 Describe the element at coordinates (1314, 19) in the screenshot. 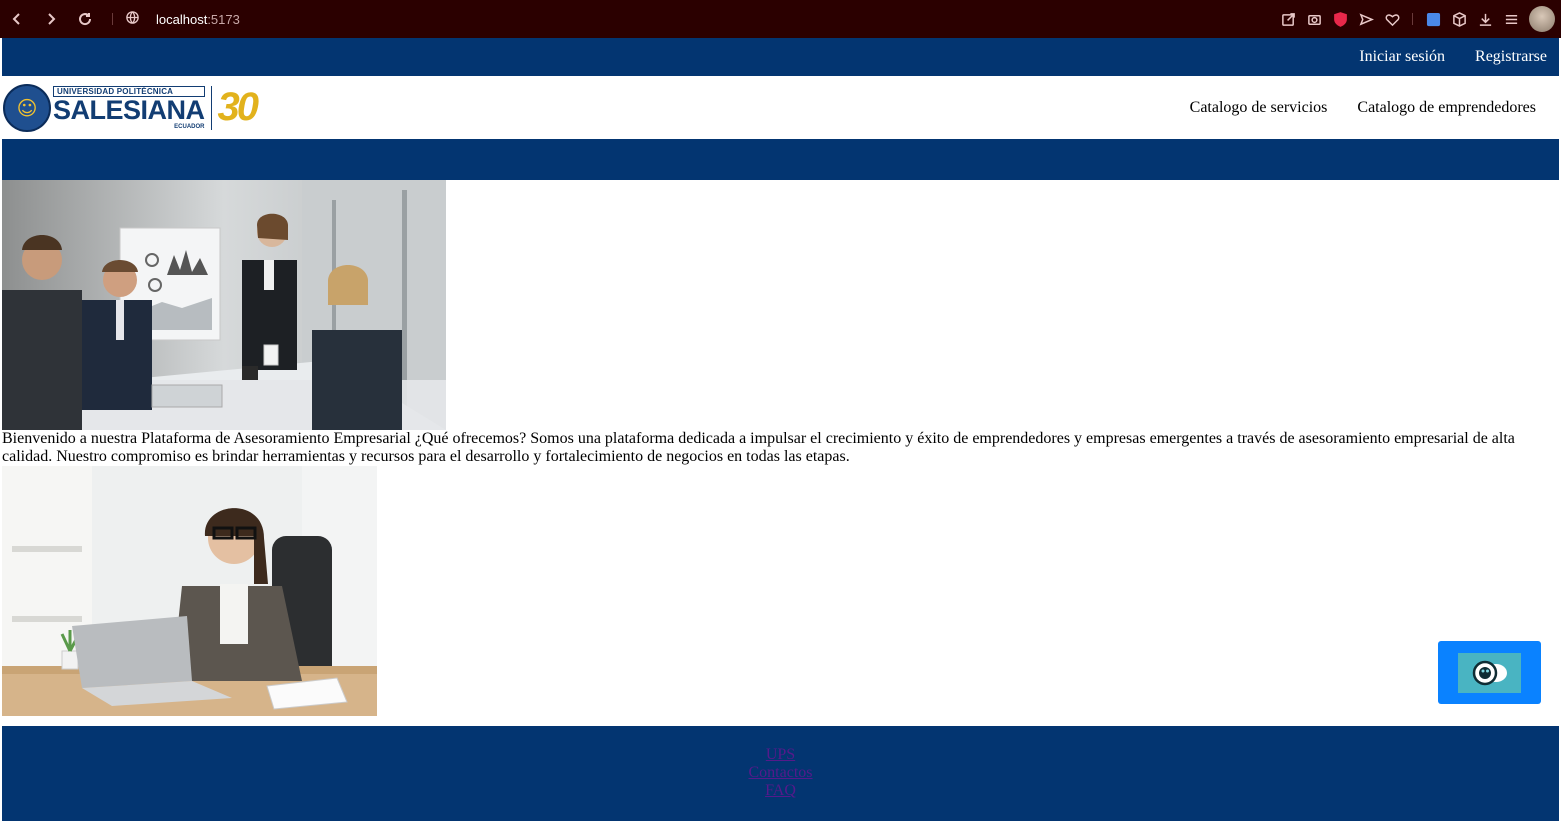

I see `camera-icon` at that location.